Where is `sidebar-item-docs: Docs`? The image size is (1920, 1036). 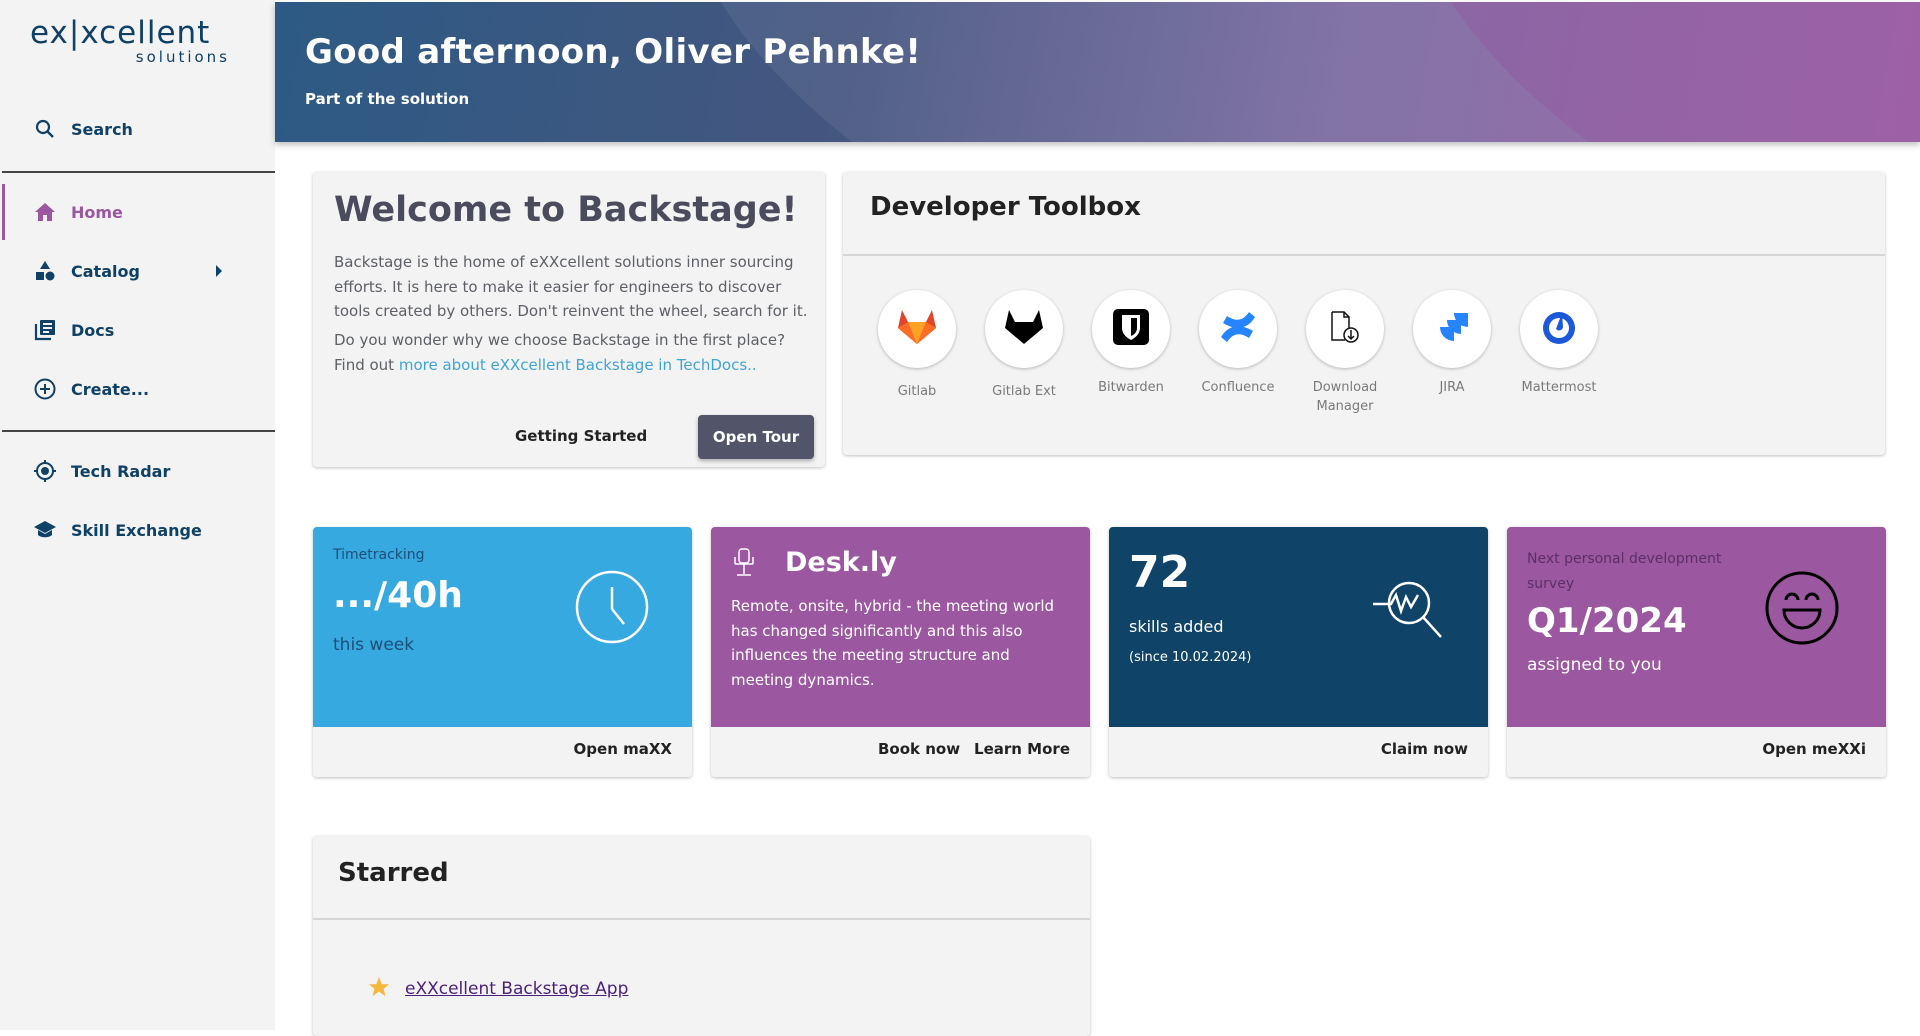
sidebar-item-docs: Docs is located at coordinates (137, 330).